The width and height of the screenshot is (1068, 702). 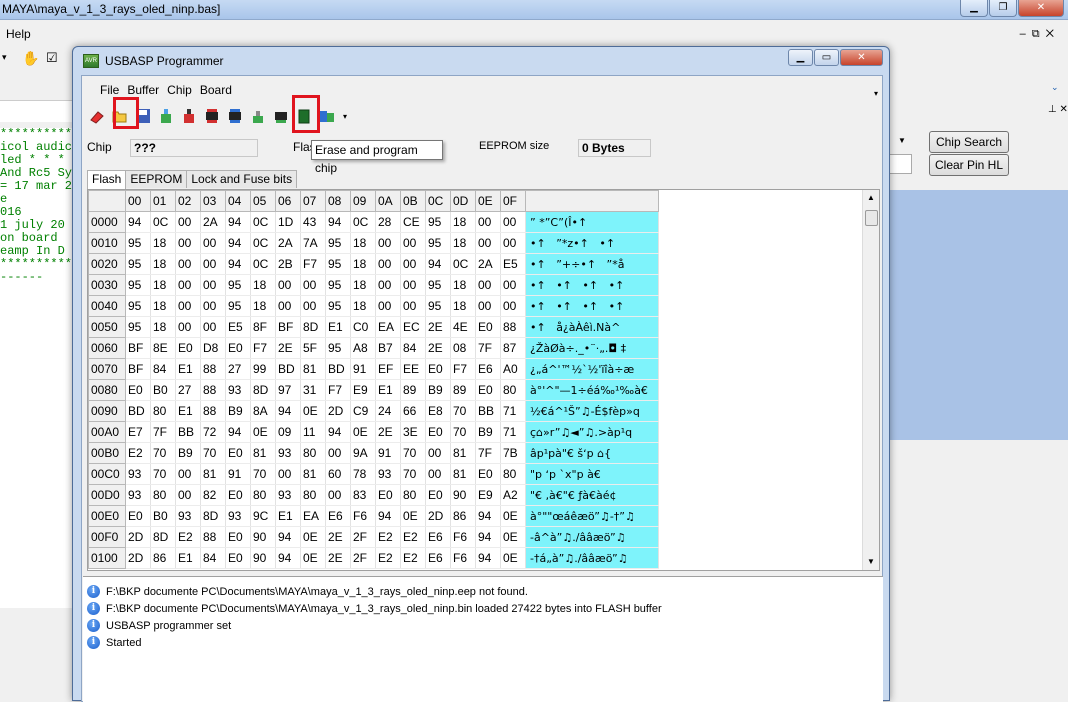 I want to click on hex-byte-cell: 08, so click(x=463, y=348).